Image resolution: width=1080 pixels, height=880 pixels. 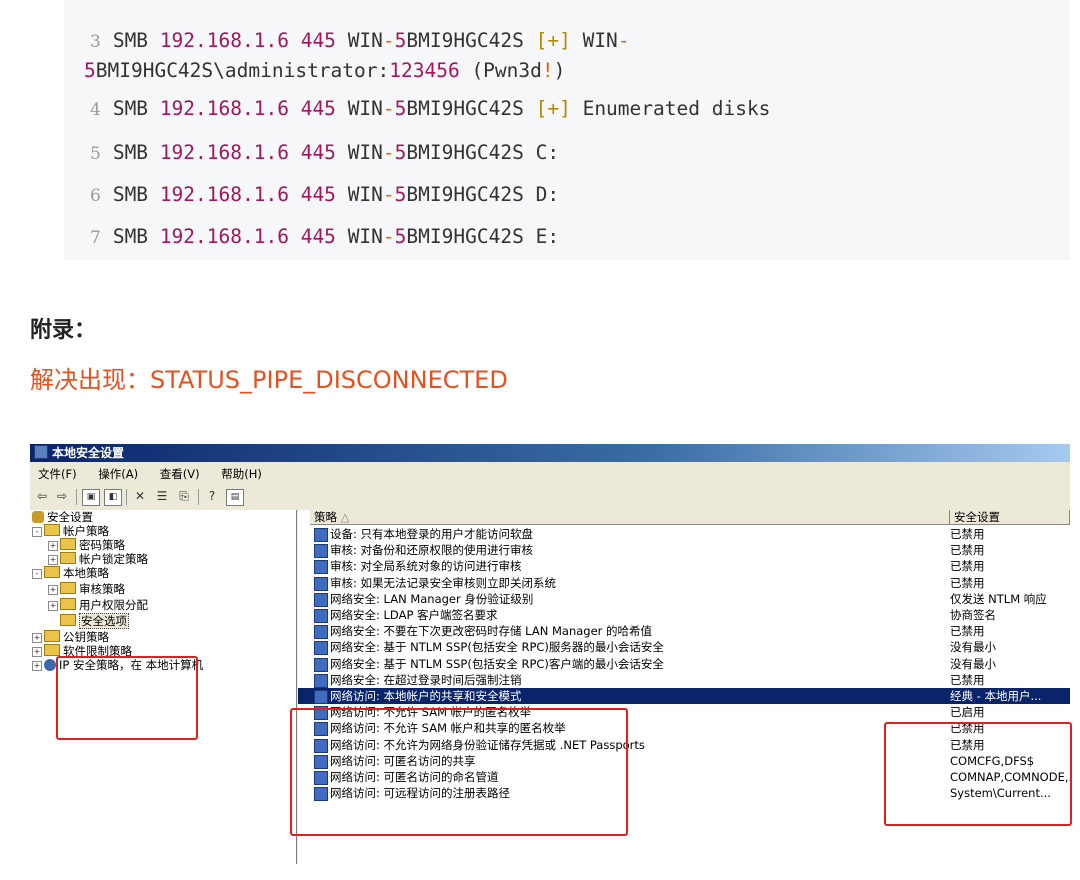 What do you see at coordinates (426, 679) in the screenshot?
I see `policy-name: 网络安全: 在超过登录时间后强制注销` at bounding box center [426, 679].